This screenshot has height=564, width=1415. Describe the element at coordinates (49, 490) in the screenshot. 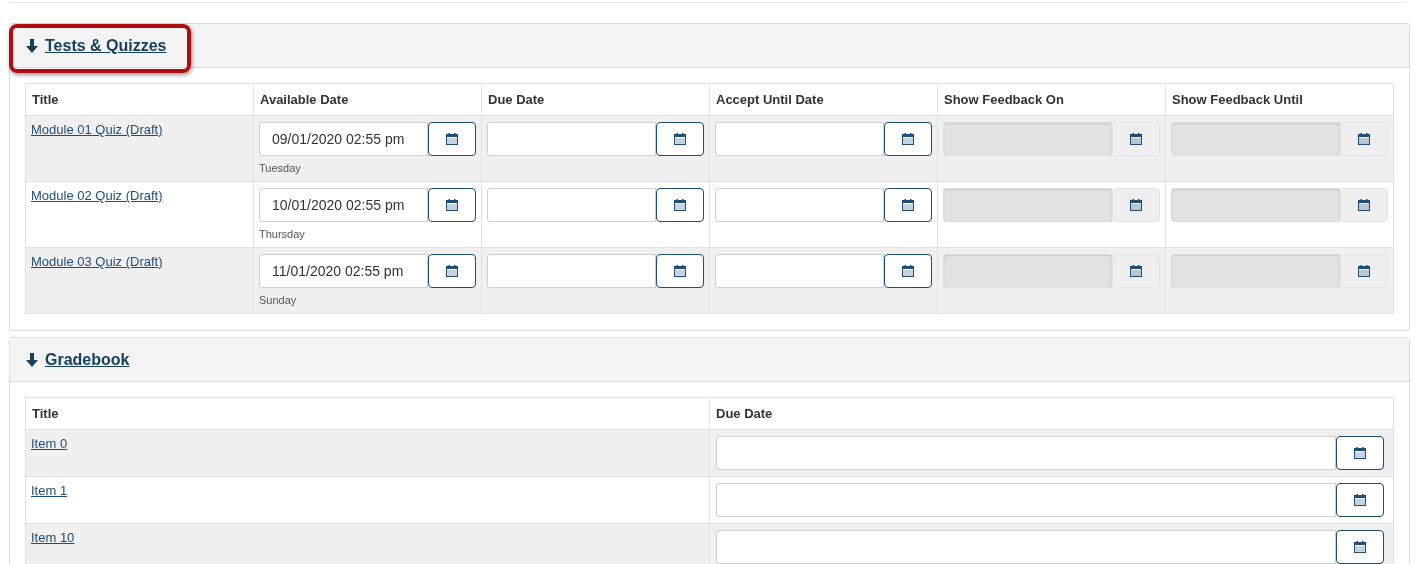

I see `item-link: Item 1` at that location.